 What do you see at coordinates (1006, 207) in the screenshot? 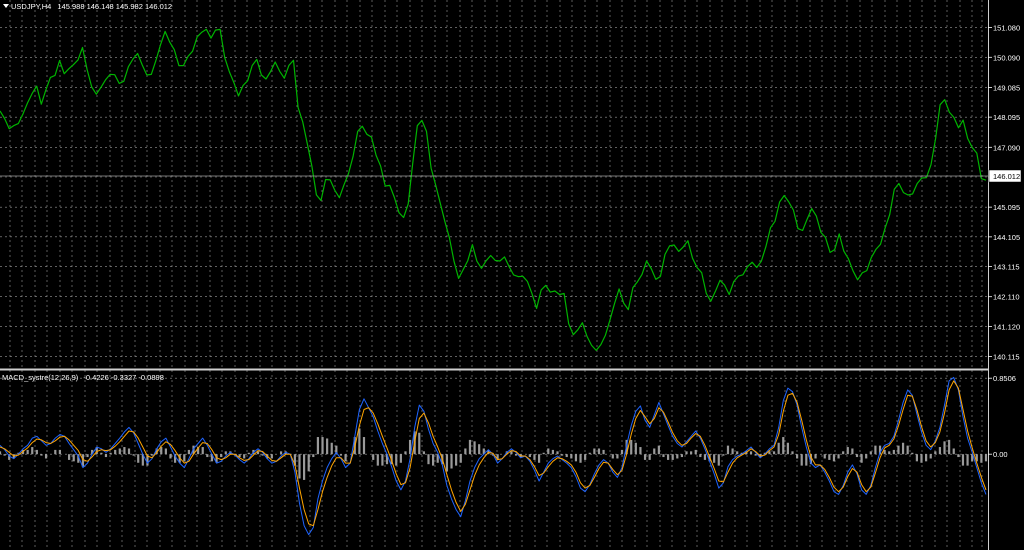
I see `price-tick-label-6: 145.095` at bounding box center [1006, 207].